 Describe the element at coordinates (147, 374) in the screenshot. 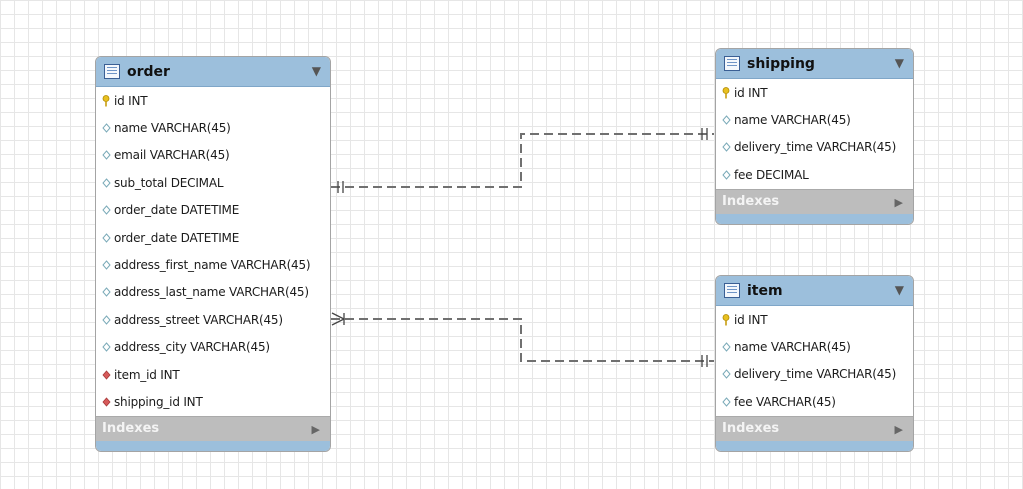

I see `column-label: item_id INT` at that location.